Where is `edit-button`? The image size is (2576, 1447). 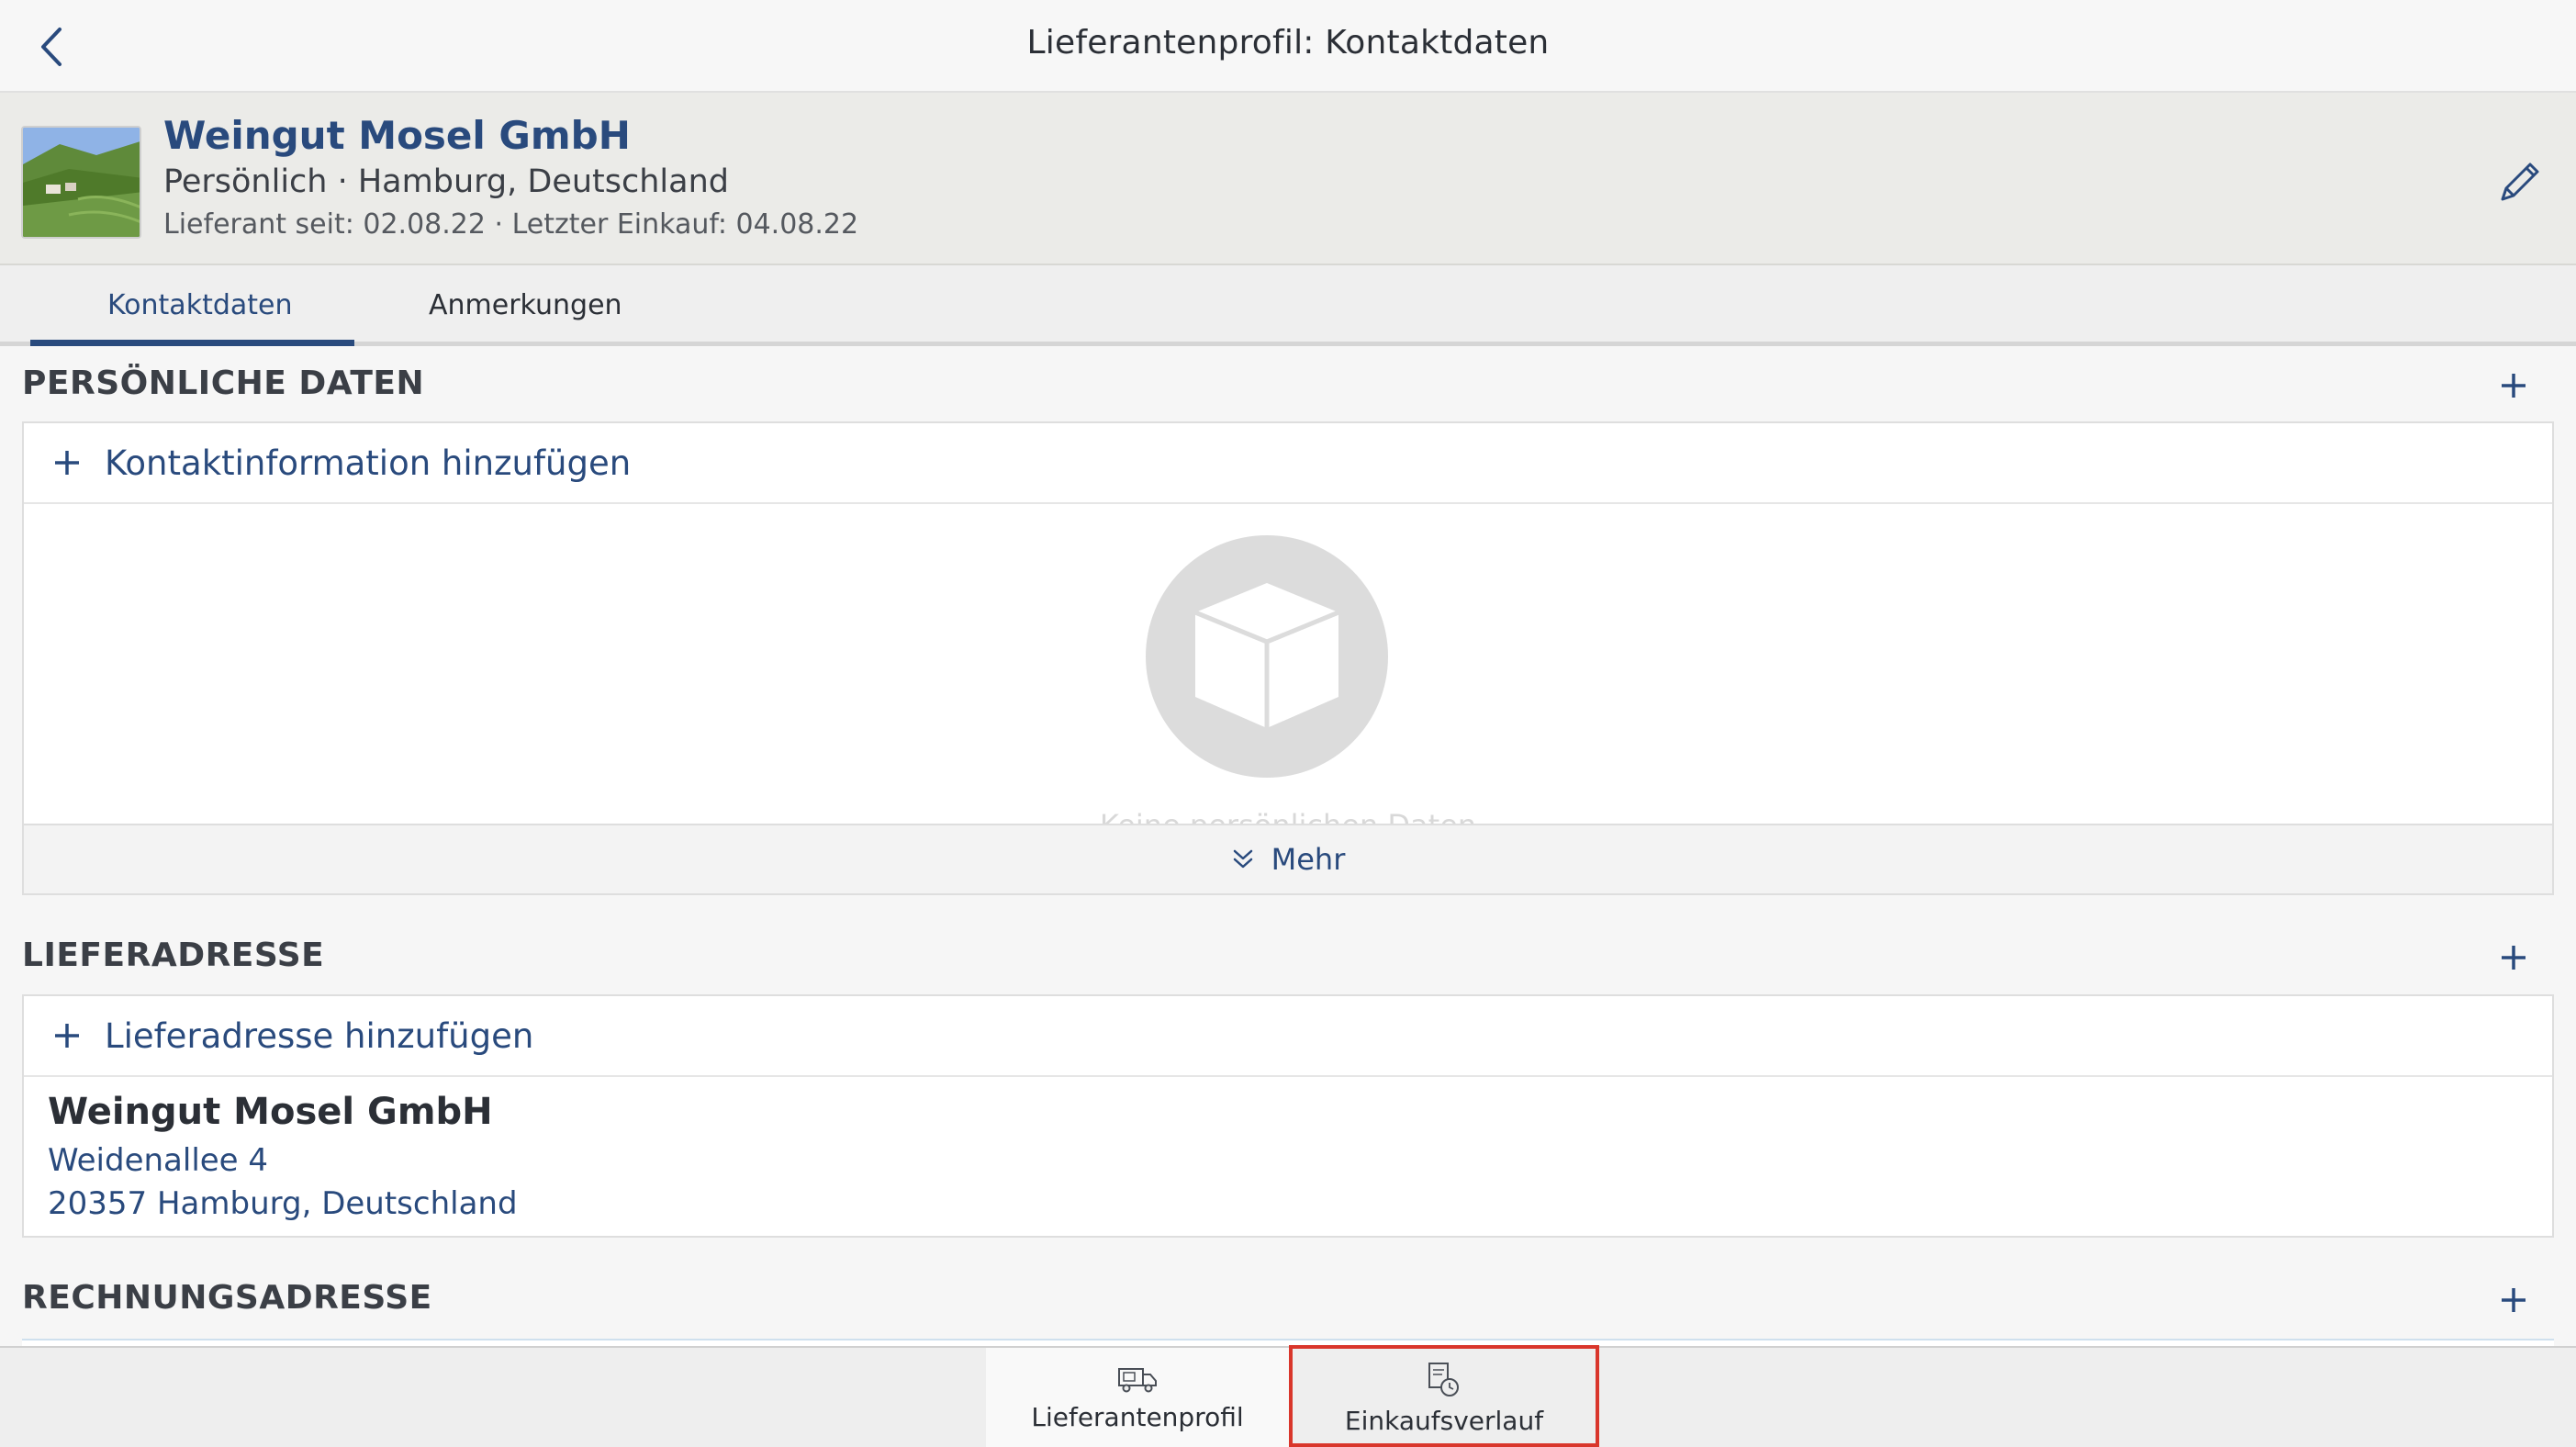 edit-button is located at coordinates (2519, 182).